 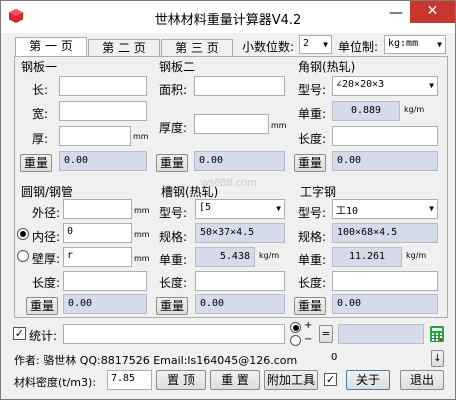 What do you see at coordinates (312, 213) in the screenshot?
I see `ibeam-model-label: 型号:` at bounding box center [312, 213].